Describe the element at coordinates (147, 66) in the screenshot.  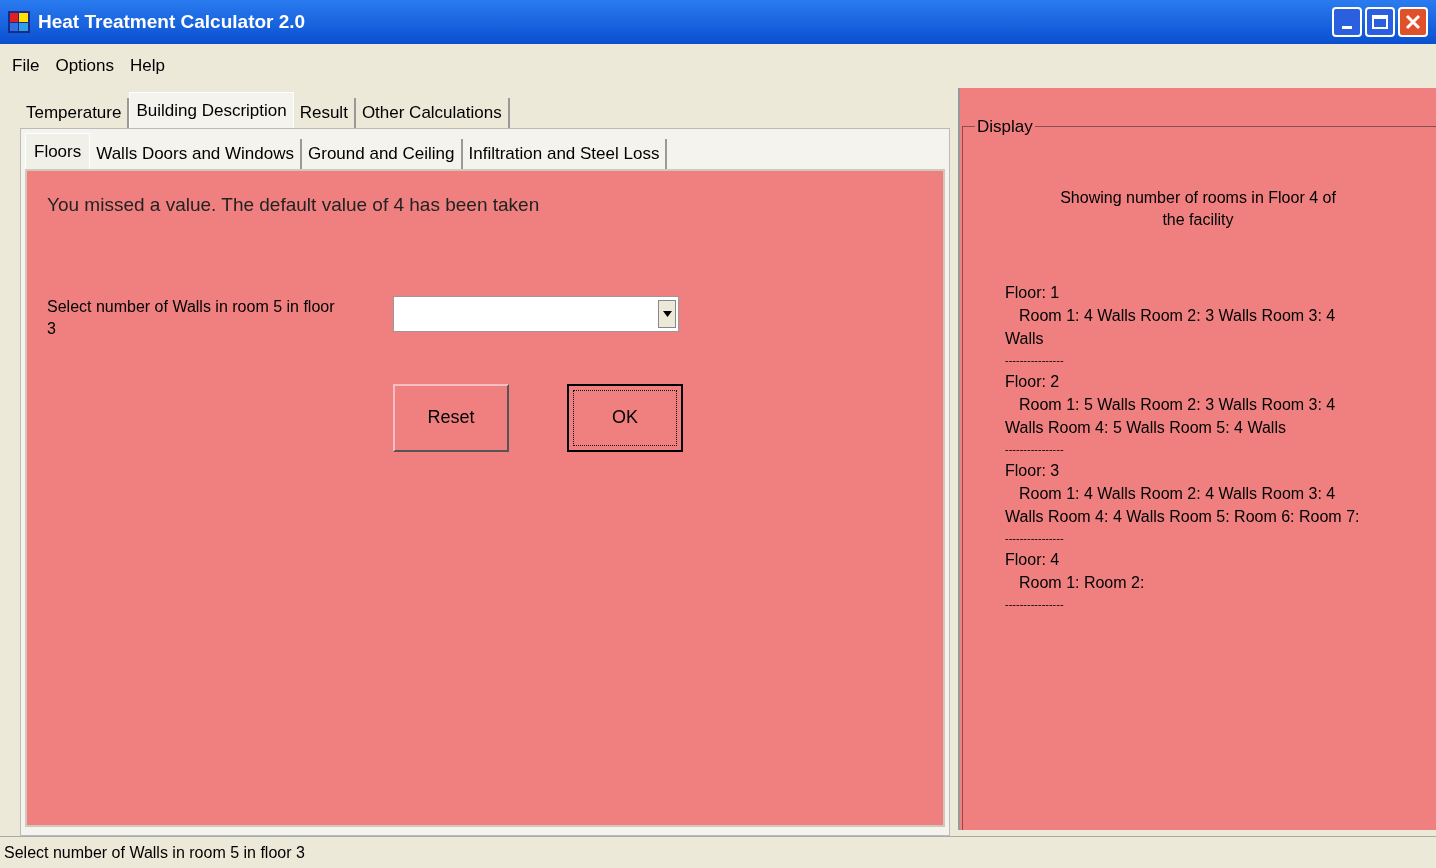
I see `menu-item: Help` at that location.